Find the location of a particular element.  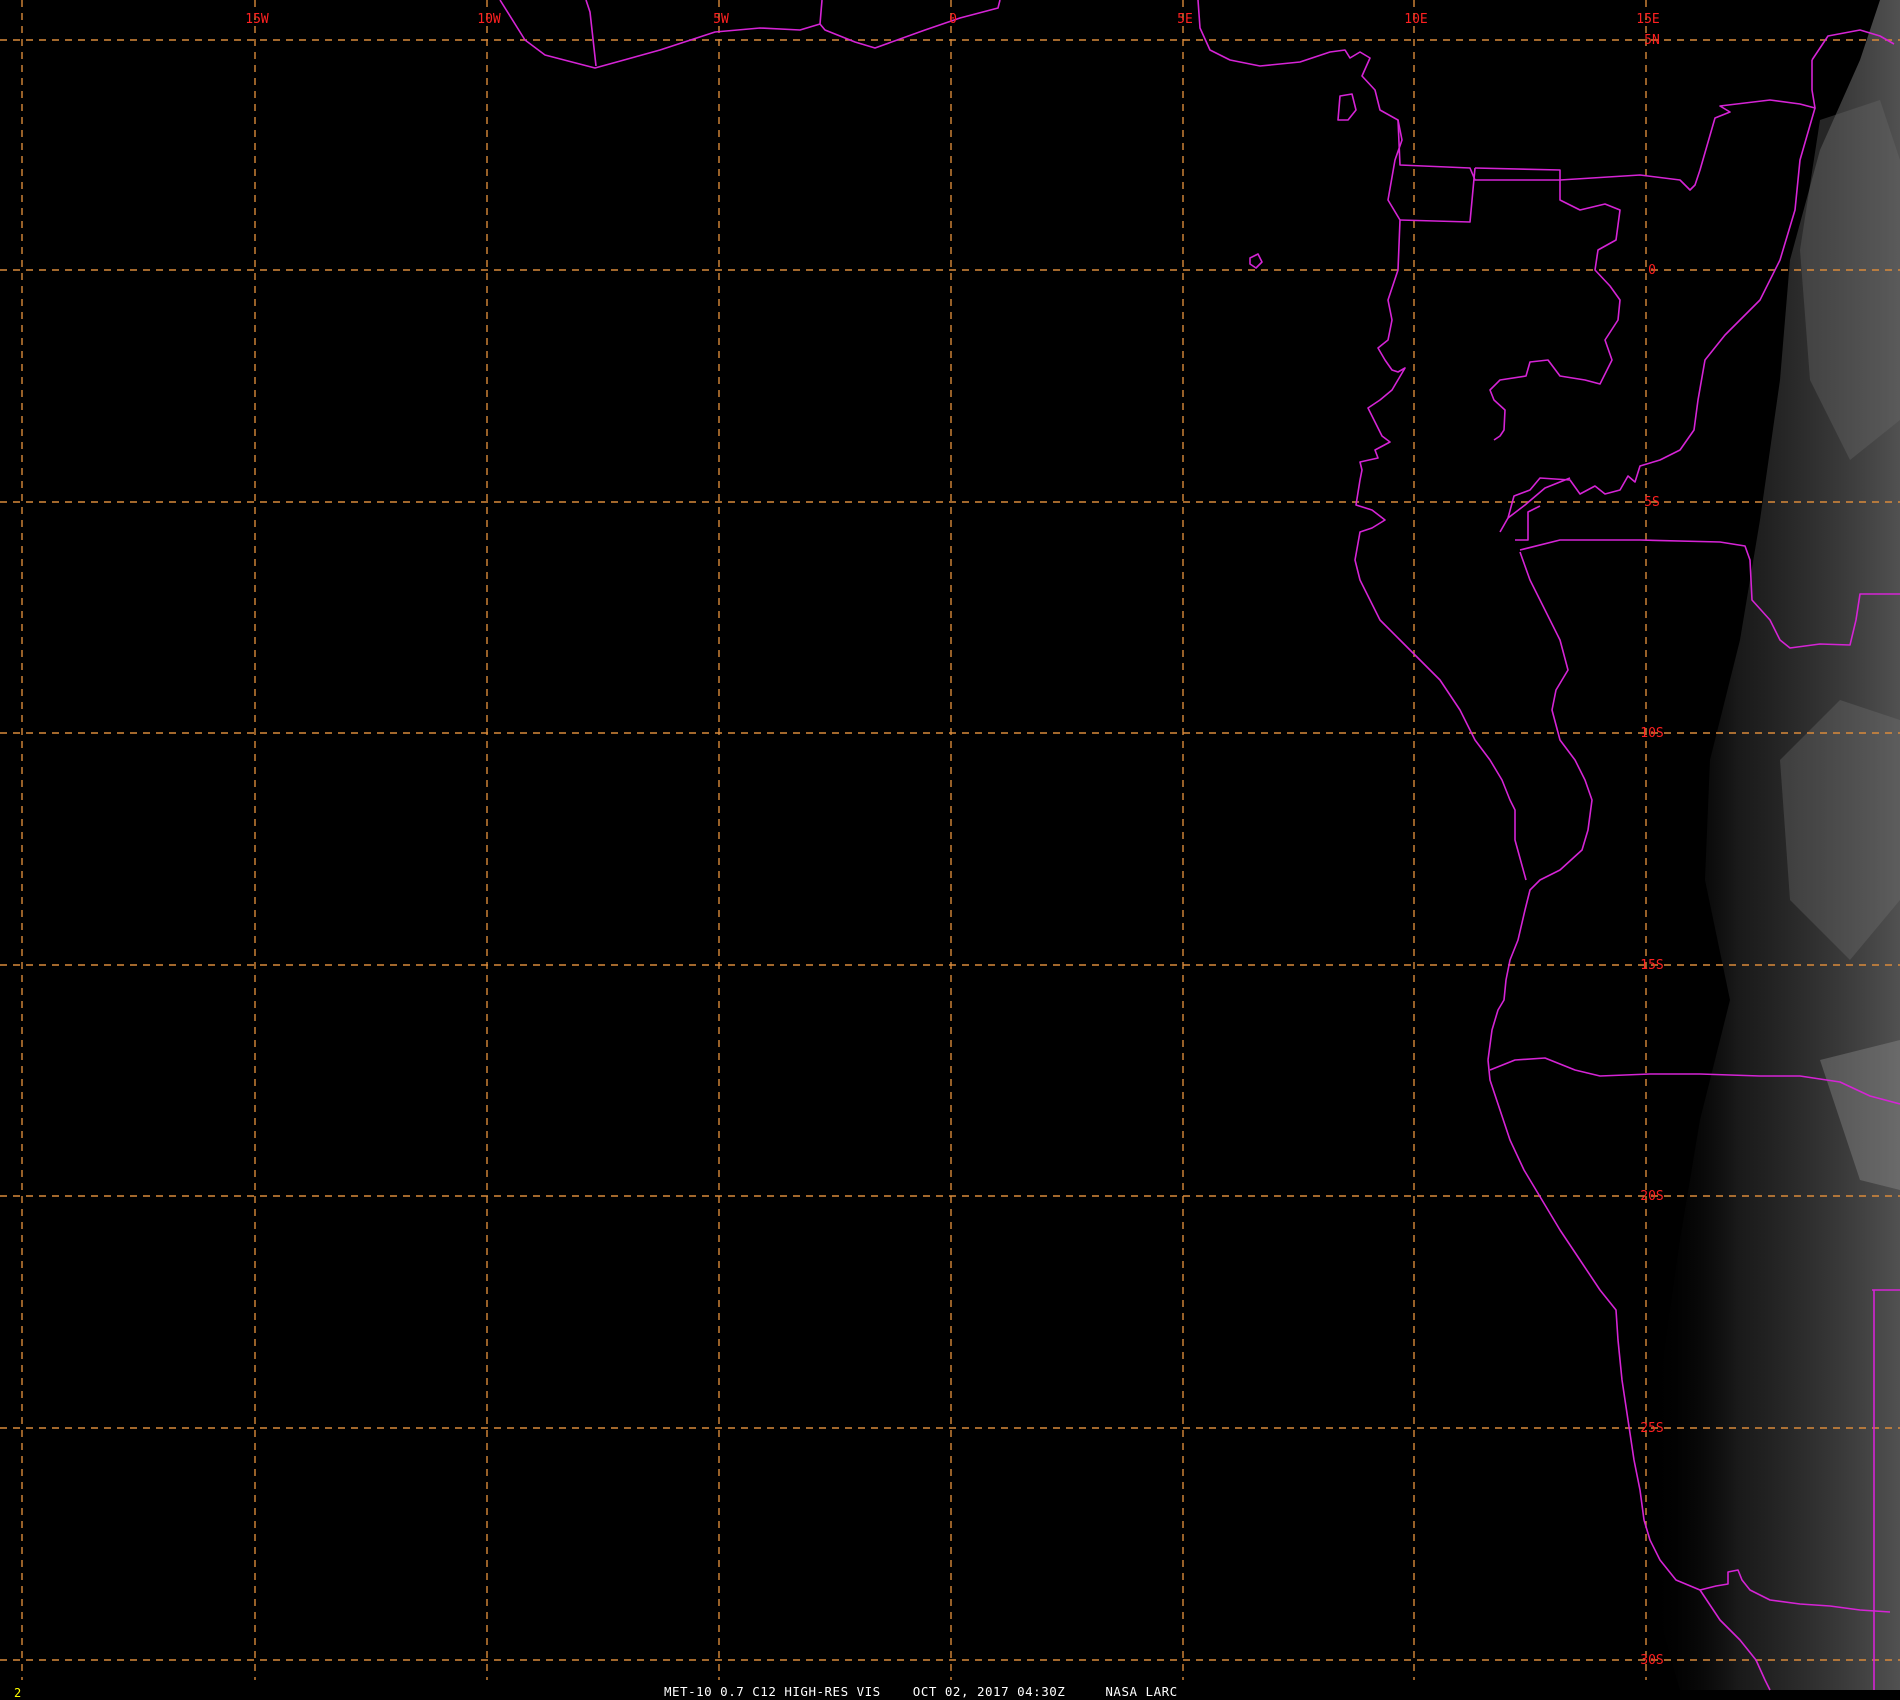

latitude-label: 5N is located at coordinates (1652, 40).